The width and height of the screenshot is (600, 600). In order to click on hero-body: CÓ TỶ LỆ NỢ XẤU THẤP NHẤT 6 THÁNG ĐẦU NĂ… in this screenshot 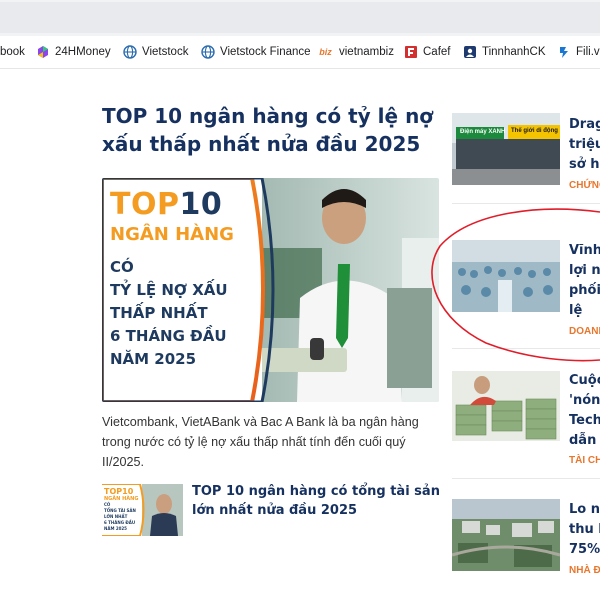, I will do `click(169, 313)`.